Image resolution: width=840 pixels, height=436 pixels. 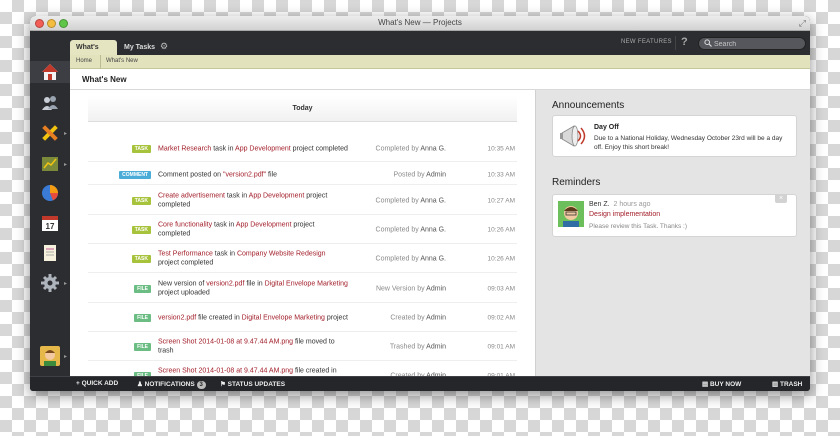 I want to click on notifications-label: NOTIFICATIONS, so click(x=169, y=384).